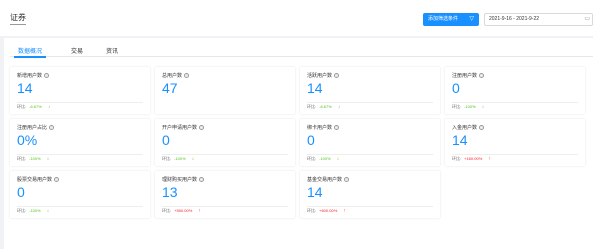 Image resolution: width=593 pixels, height=249 pixels. I want to click on metric-card: 新增用户数? 14 环比: -6.67% ↓, so click(80, 90).